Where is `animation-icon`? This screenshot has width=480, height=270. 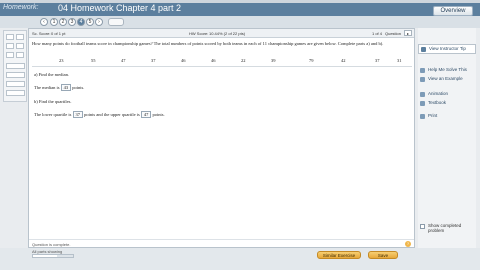 animation-icon is located at coordinates (422, 94).